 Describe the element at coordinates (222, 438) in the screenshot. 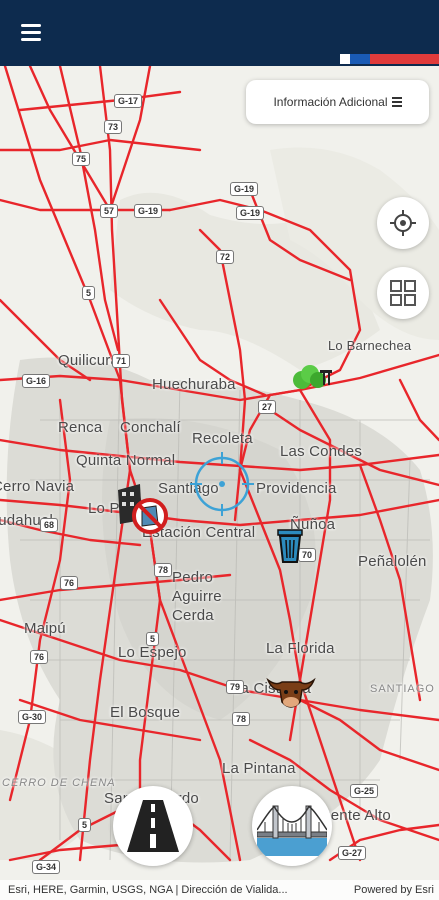

I see `place-label: Recoleta` at that location.